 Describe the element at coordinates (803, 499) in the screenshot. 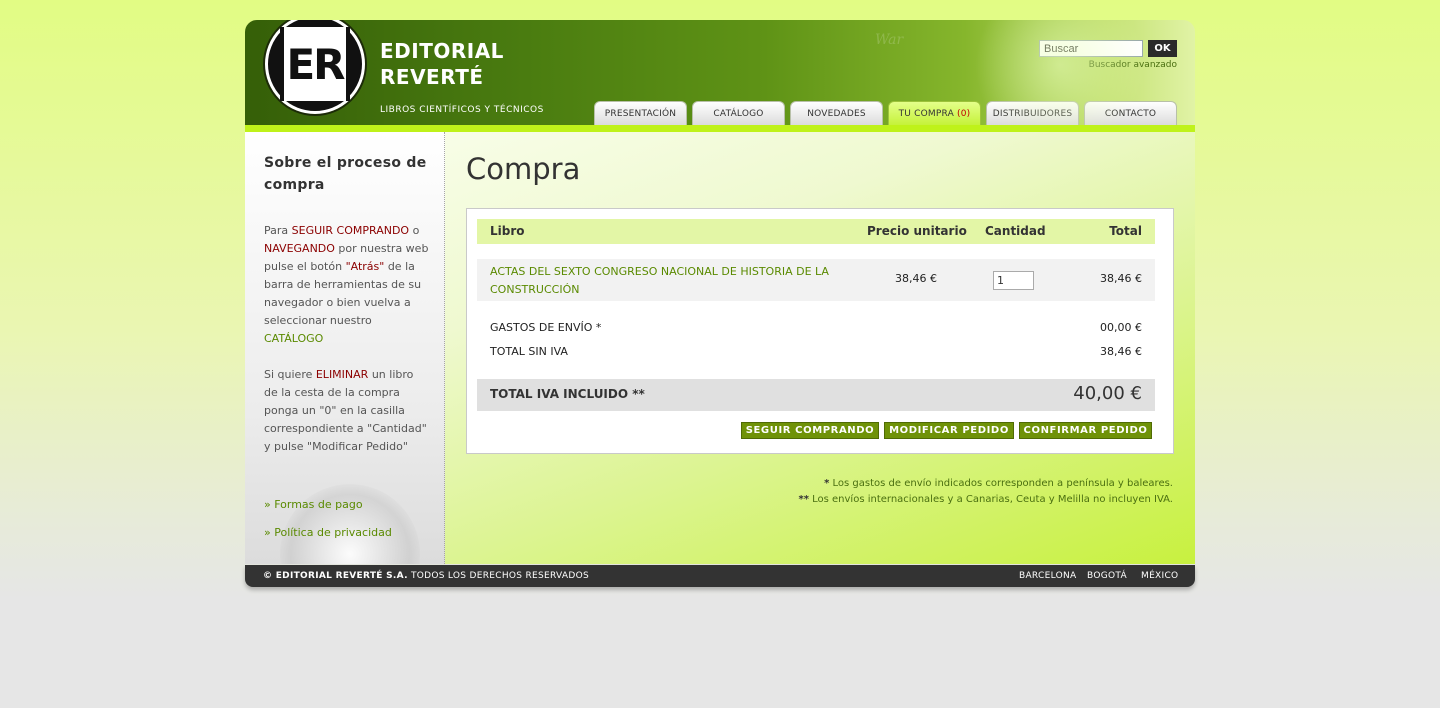

I see `note-marker: **` at that location.